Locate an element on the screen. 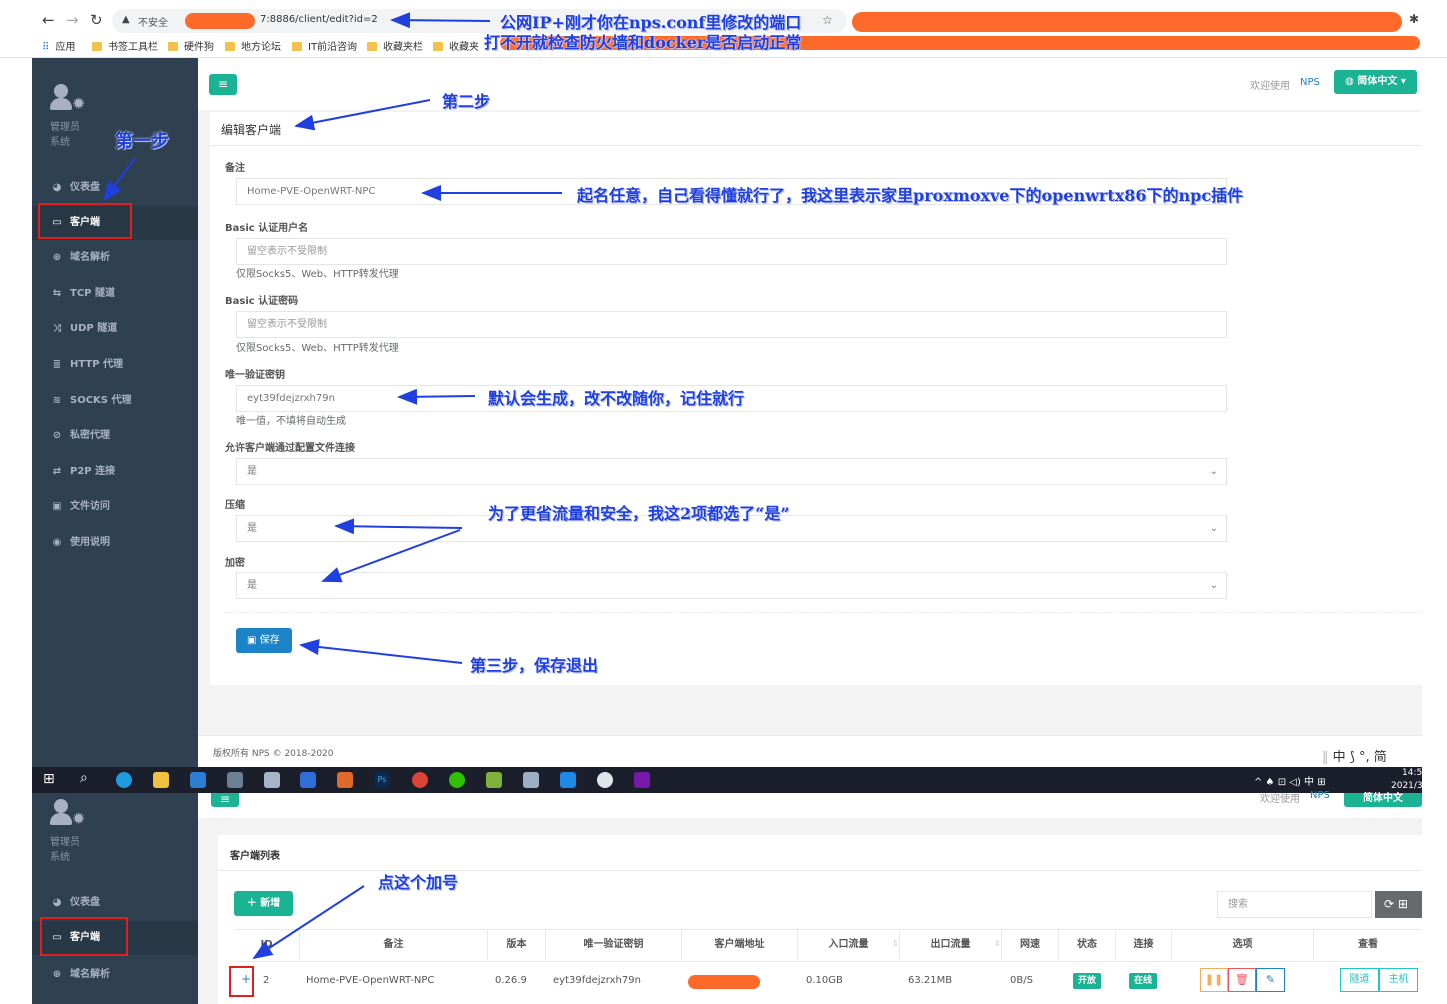 This screenshot has width=1447, height=1004. sidebar-item-domain: ⊕ 域名解析 is located at coordinates (115, 975).